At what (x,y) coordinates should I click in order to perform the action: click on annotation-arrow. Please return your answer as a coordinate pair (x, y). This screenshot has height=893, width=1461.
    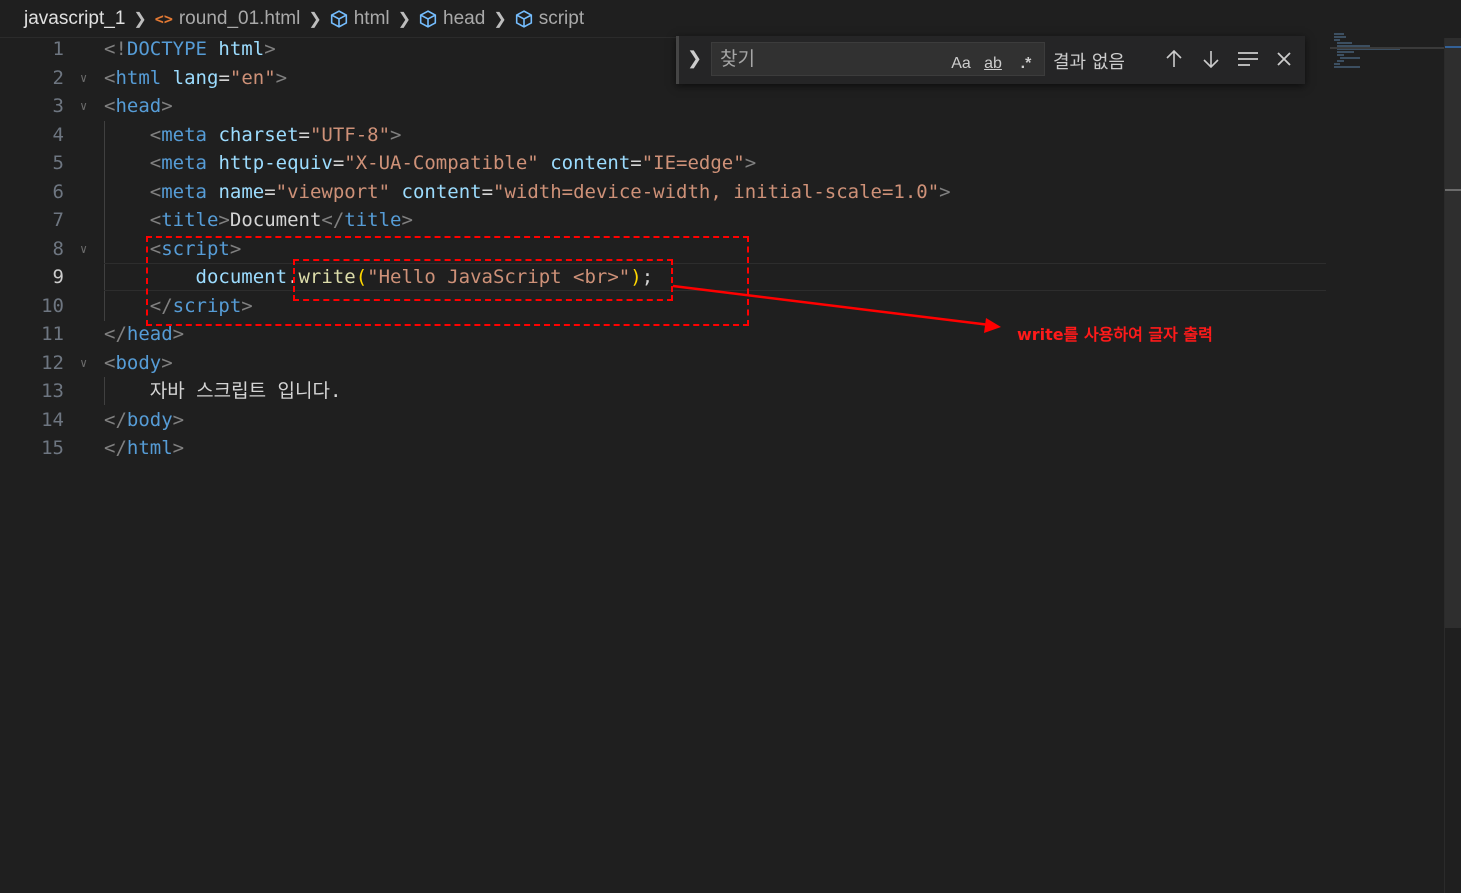
    Looking at the image, I should click on (836, 308).